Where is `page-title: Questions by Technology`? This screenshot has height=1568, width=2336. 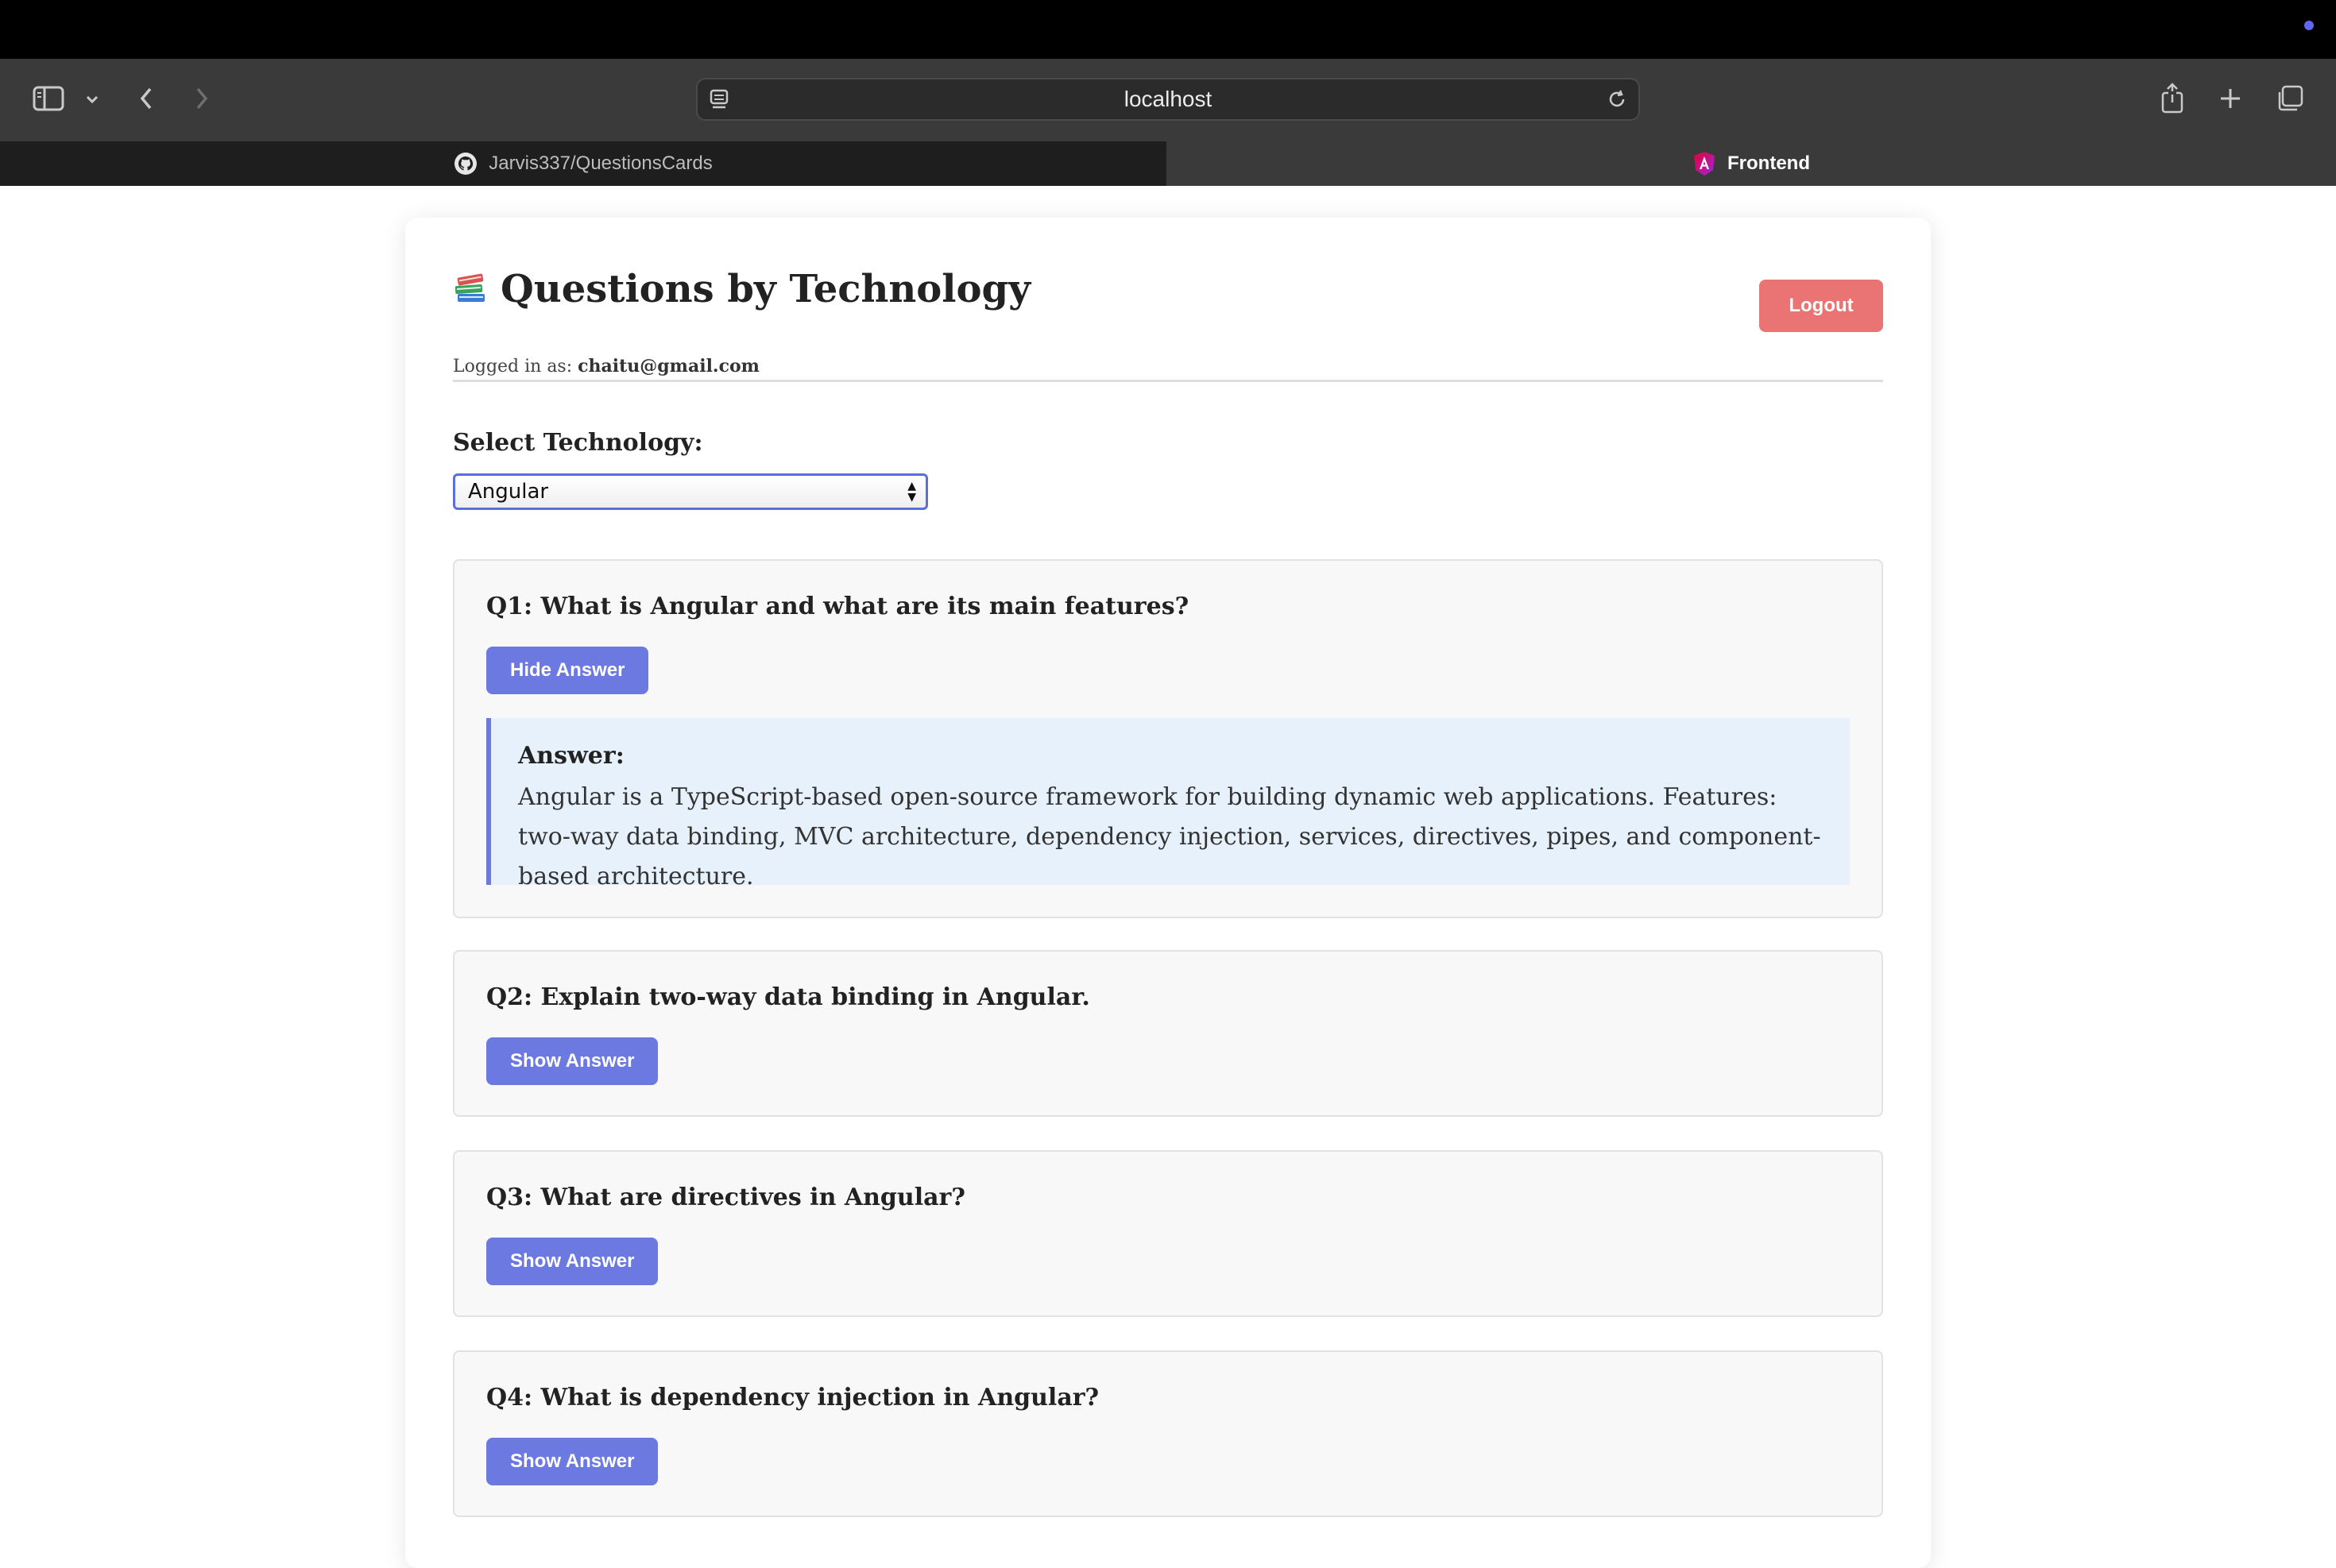
page-title: Questions by Technology is located at coordinates (742, 291).